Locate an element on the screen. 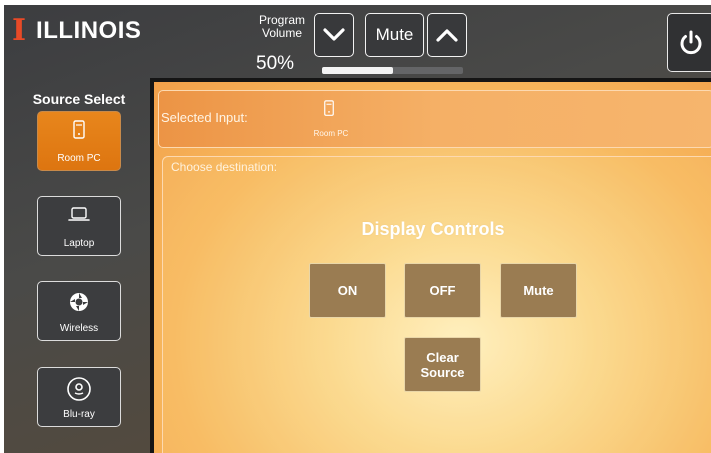 The width and height of the screenshot is (711, 453). volume-mute-button: Mute is located at coordinates (394, 35).